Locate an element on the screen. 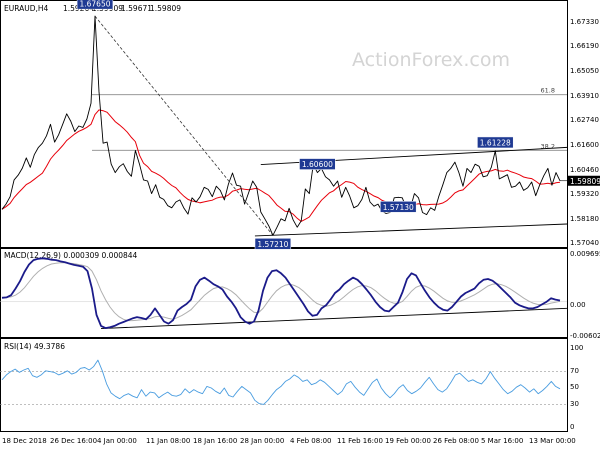 The image size is (600, 450). x-tick-label: 4 Jan 00:00 is located at coordinates (117, 441).